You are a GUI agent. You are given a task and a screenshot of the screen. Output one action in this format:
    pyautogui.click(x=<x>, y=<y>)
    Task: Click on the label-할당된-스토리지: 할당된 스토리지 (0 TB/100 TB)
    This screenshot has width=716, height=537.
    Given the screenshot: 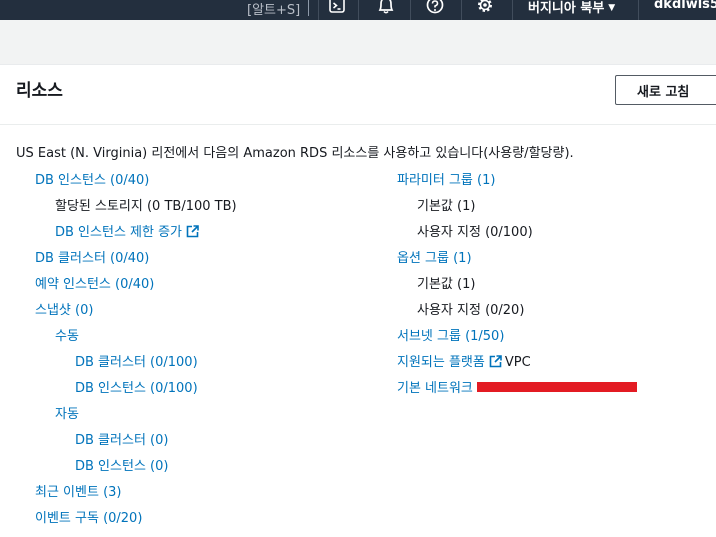 What is the action you would take?
    pyautogui.click(x=146, y=206)
    